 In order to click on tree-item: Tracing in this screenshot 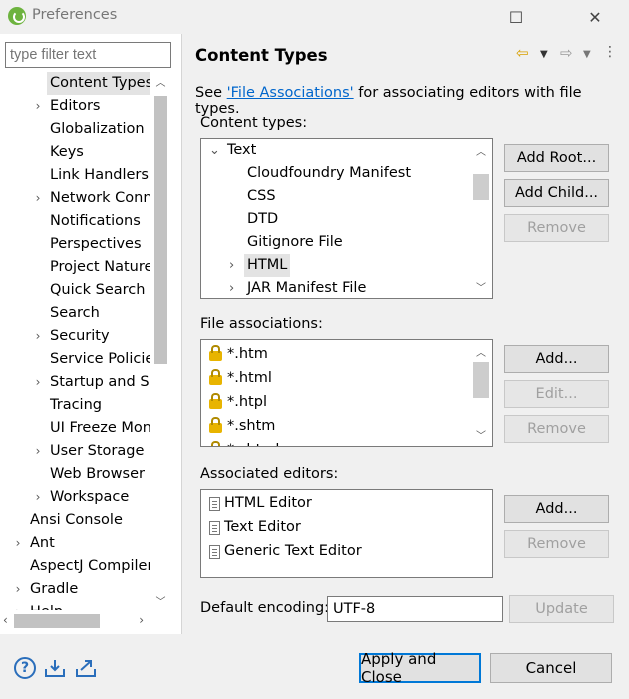, I will do `click(75, 405)`.